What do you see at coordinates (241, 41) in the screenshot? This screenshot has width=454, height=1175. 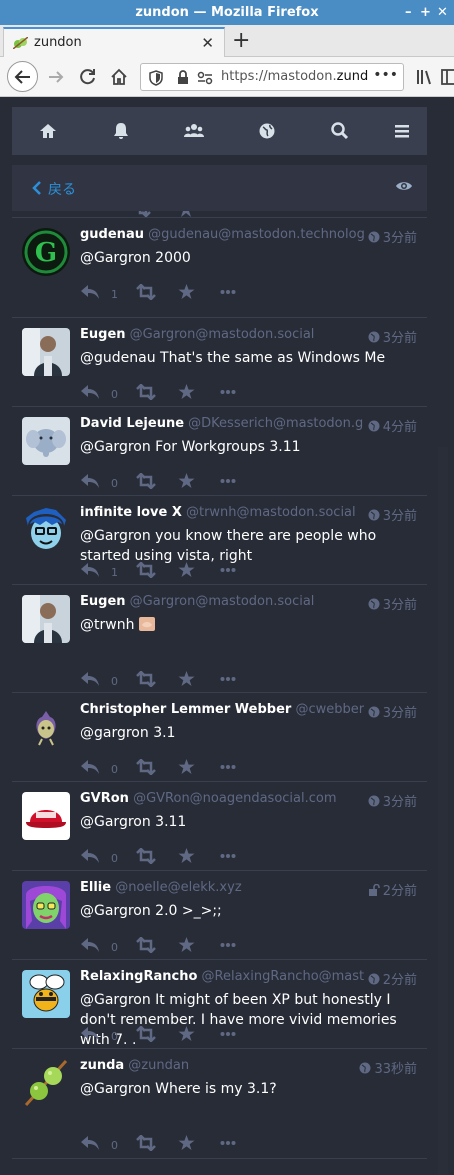 I see `new-tab-icon: +` at bounding box center [241, 41].